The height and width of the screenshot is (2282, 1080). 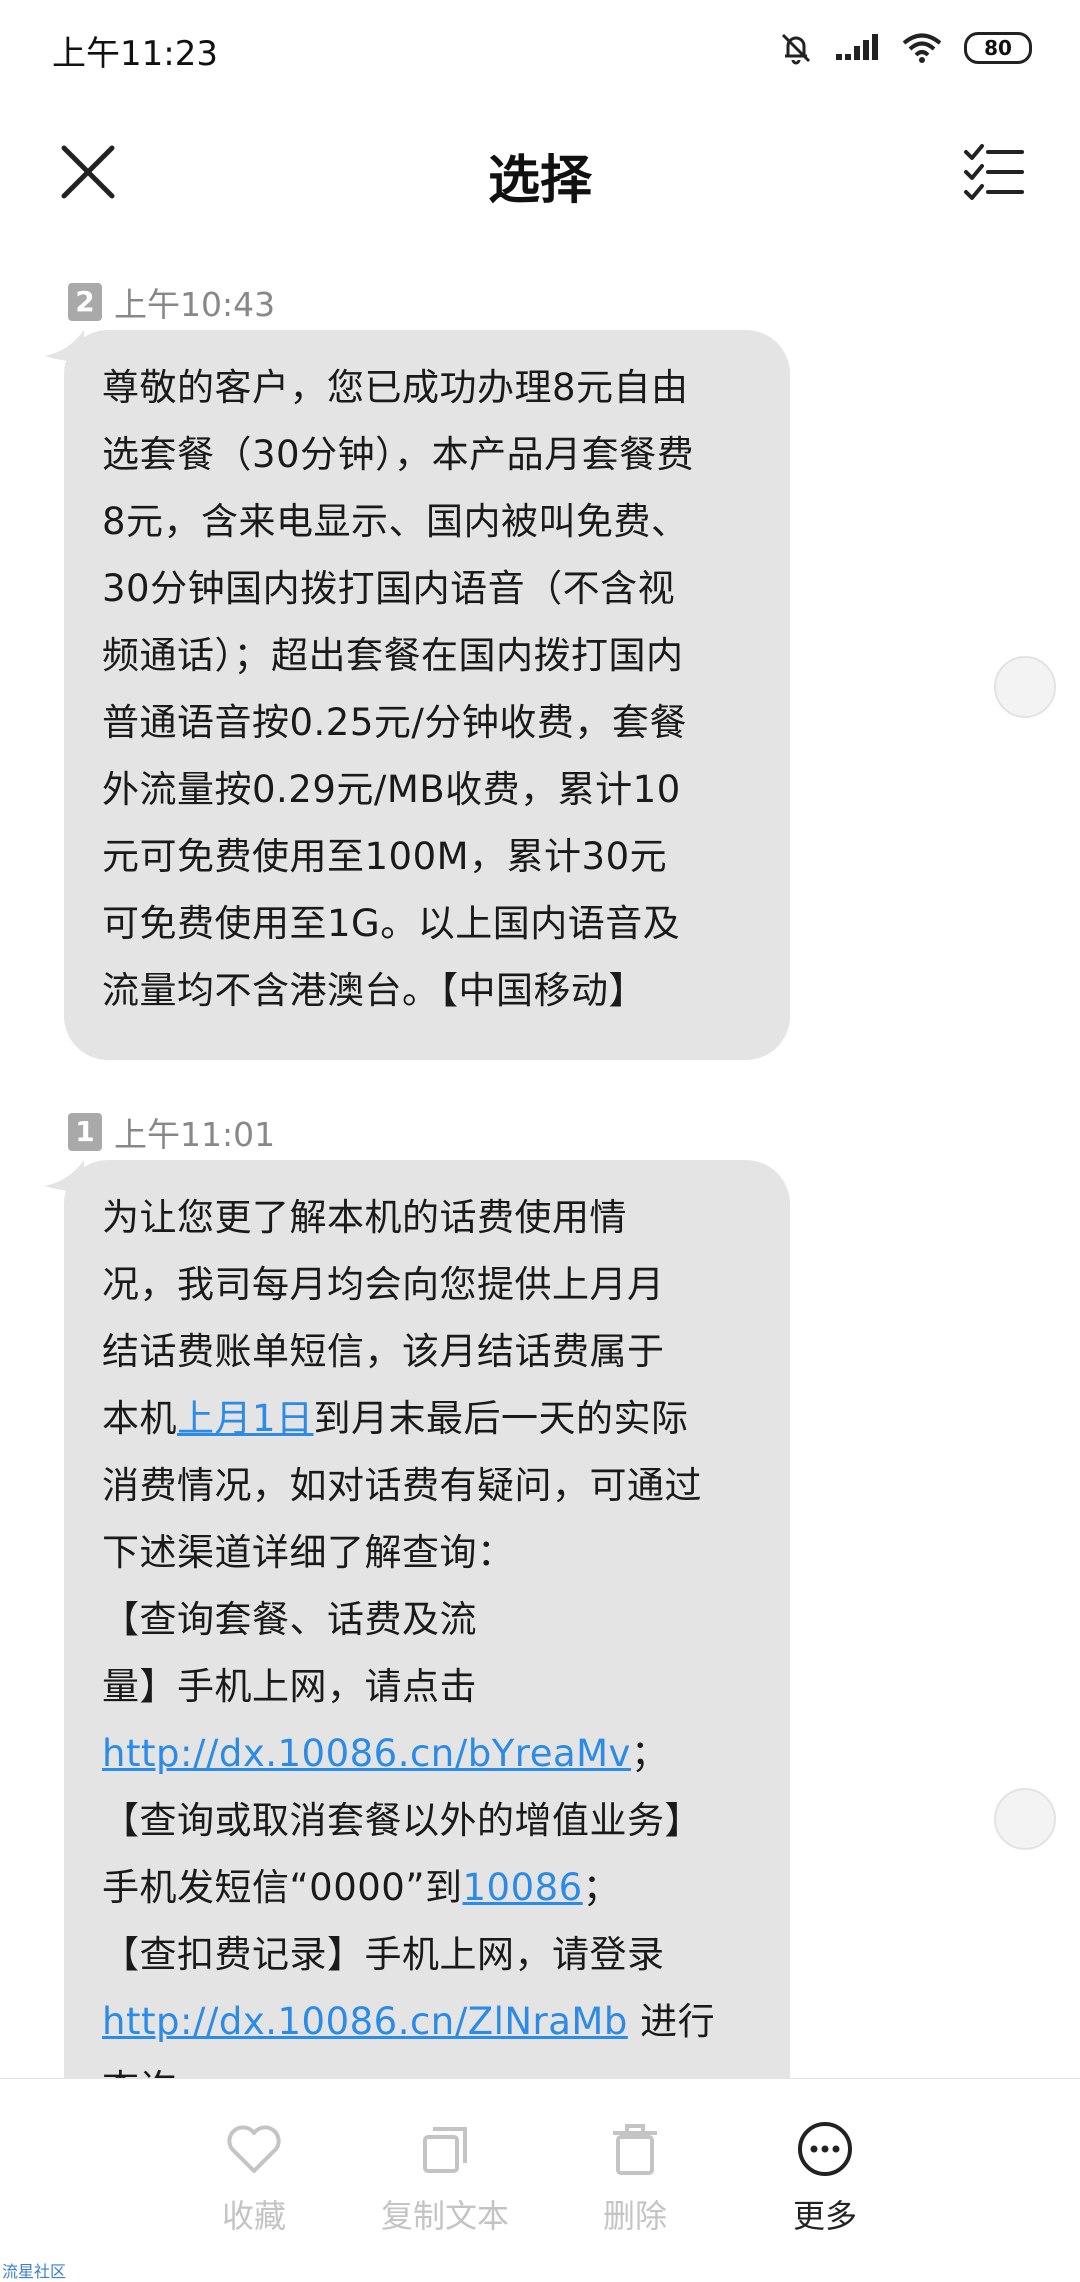 I want to click on copy-text-button: 复制文本, so click(x=445, y=2178).